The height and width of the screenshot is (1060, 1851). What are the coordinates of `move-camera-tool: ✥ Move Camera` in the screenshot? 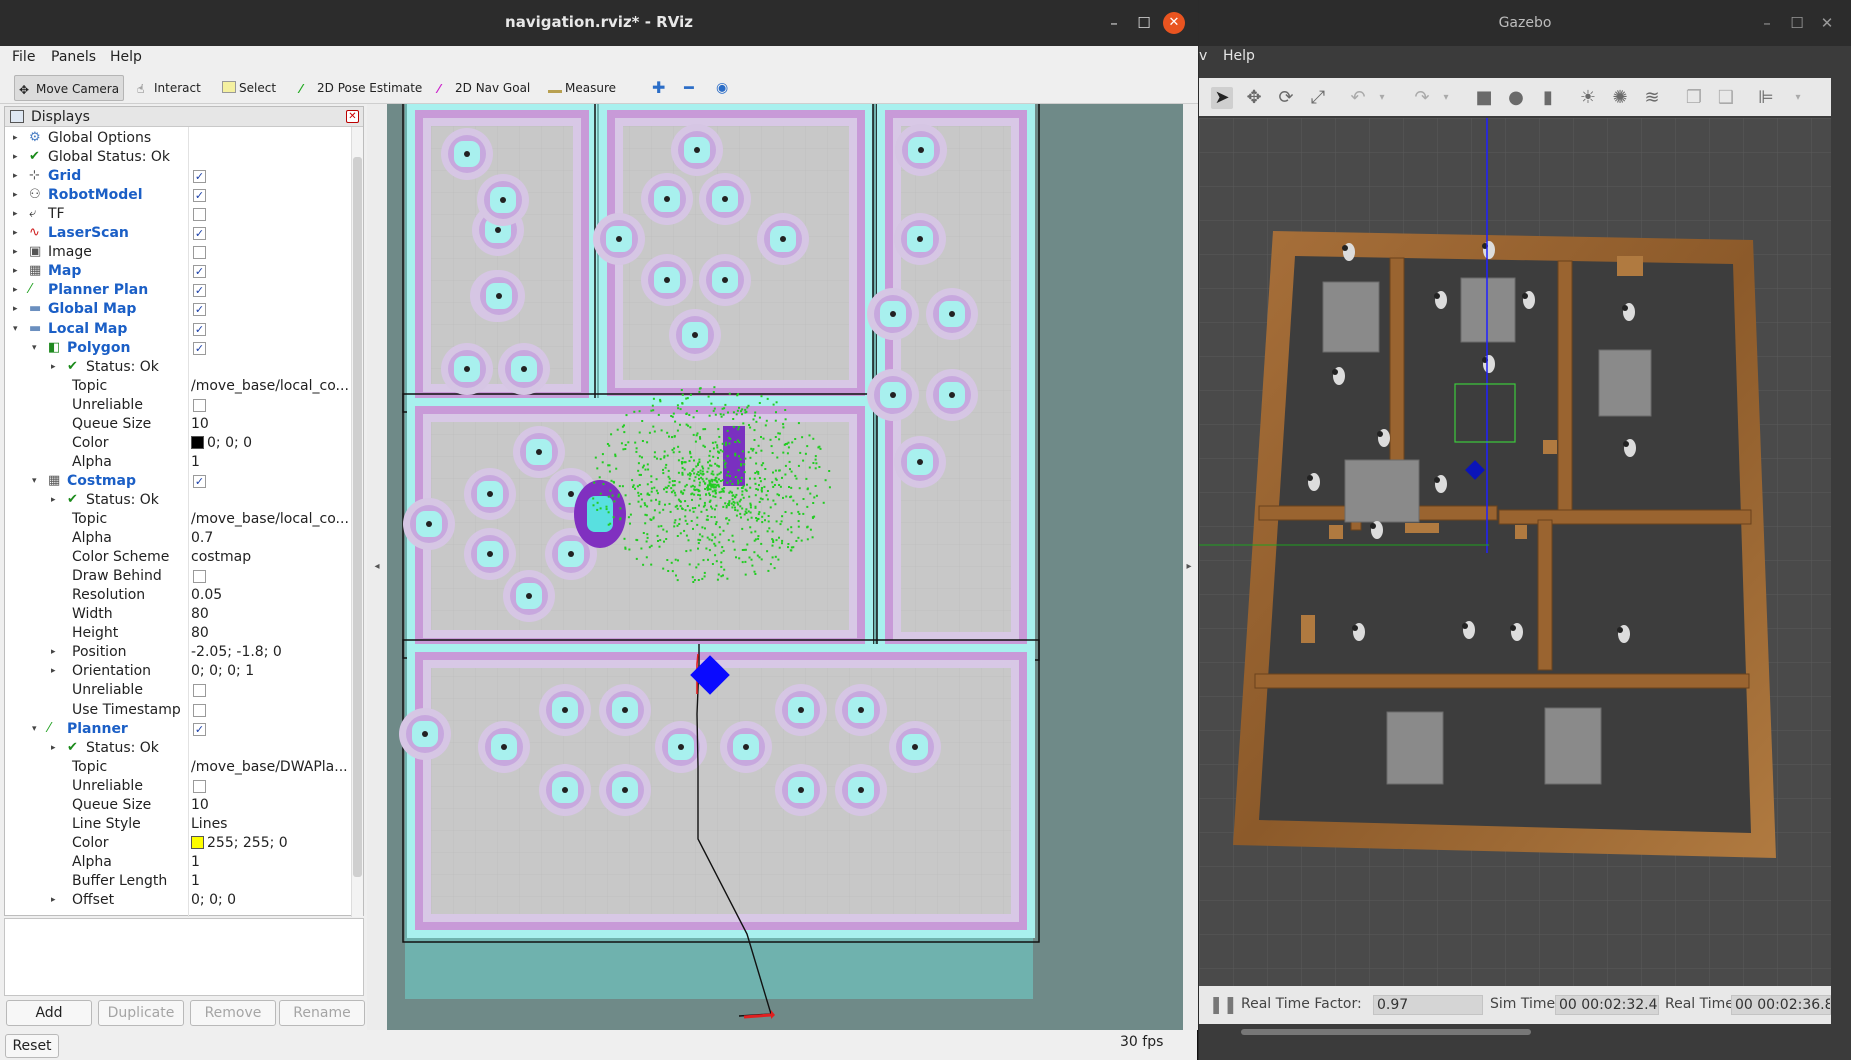 It's located at (69, 88).